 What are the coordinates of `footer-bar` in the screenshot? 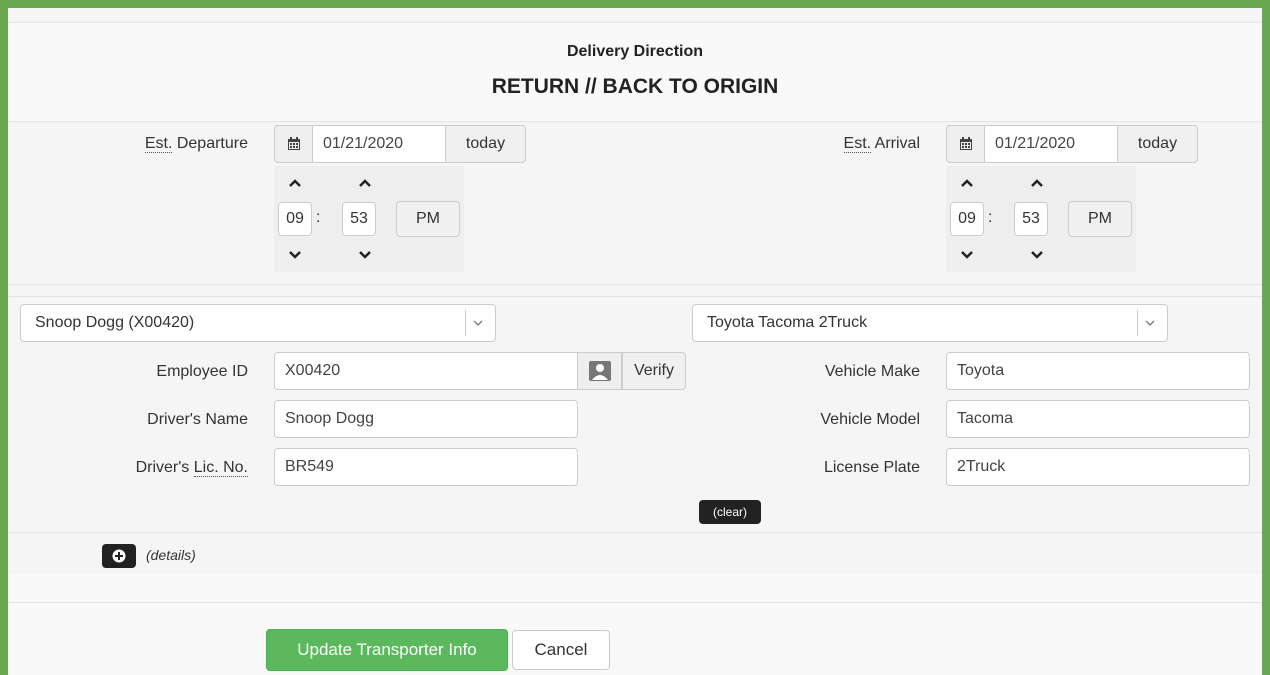 It's located at (635, 624).